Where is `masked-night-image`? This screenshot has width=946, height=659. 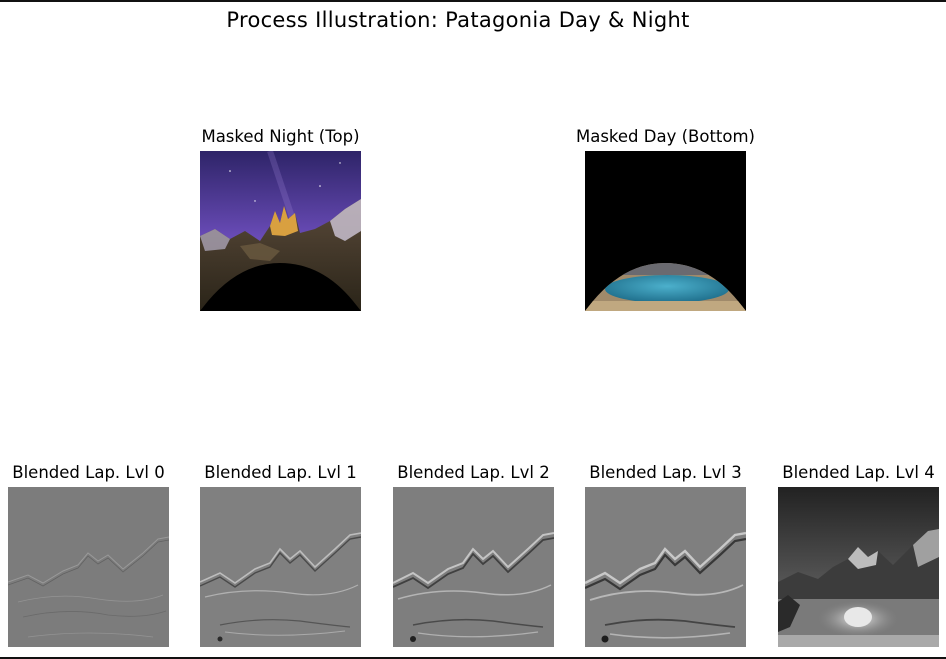 masked-night-image is located at coordinates (280, 231).